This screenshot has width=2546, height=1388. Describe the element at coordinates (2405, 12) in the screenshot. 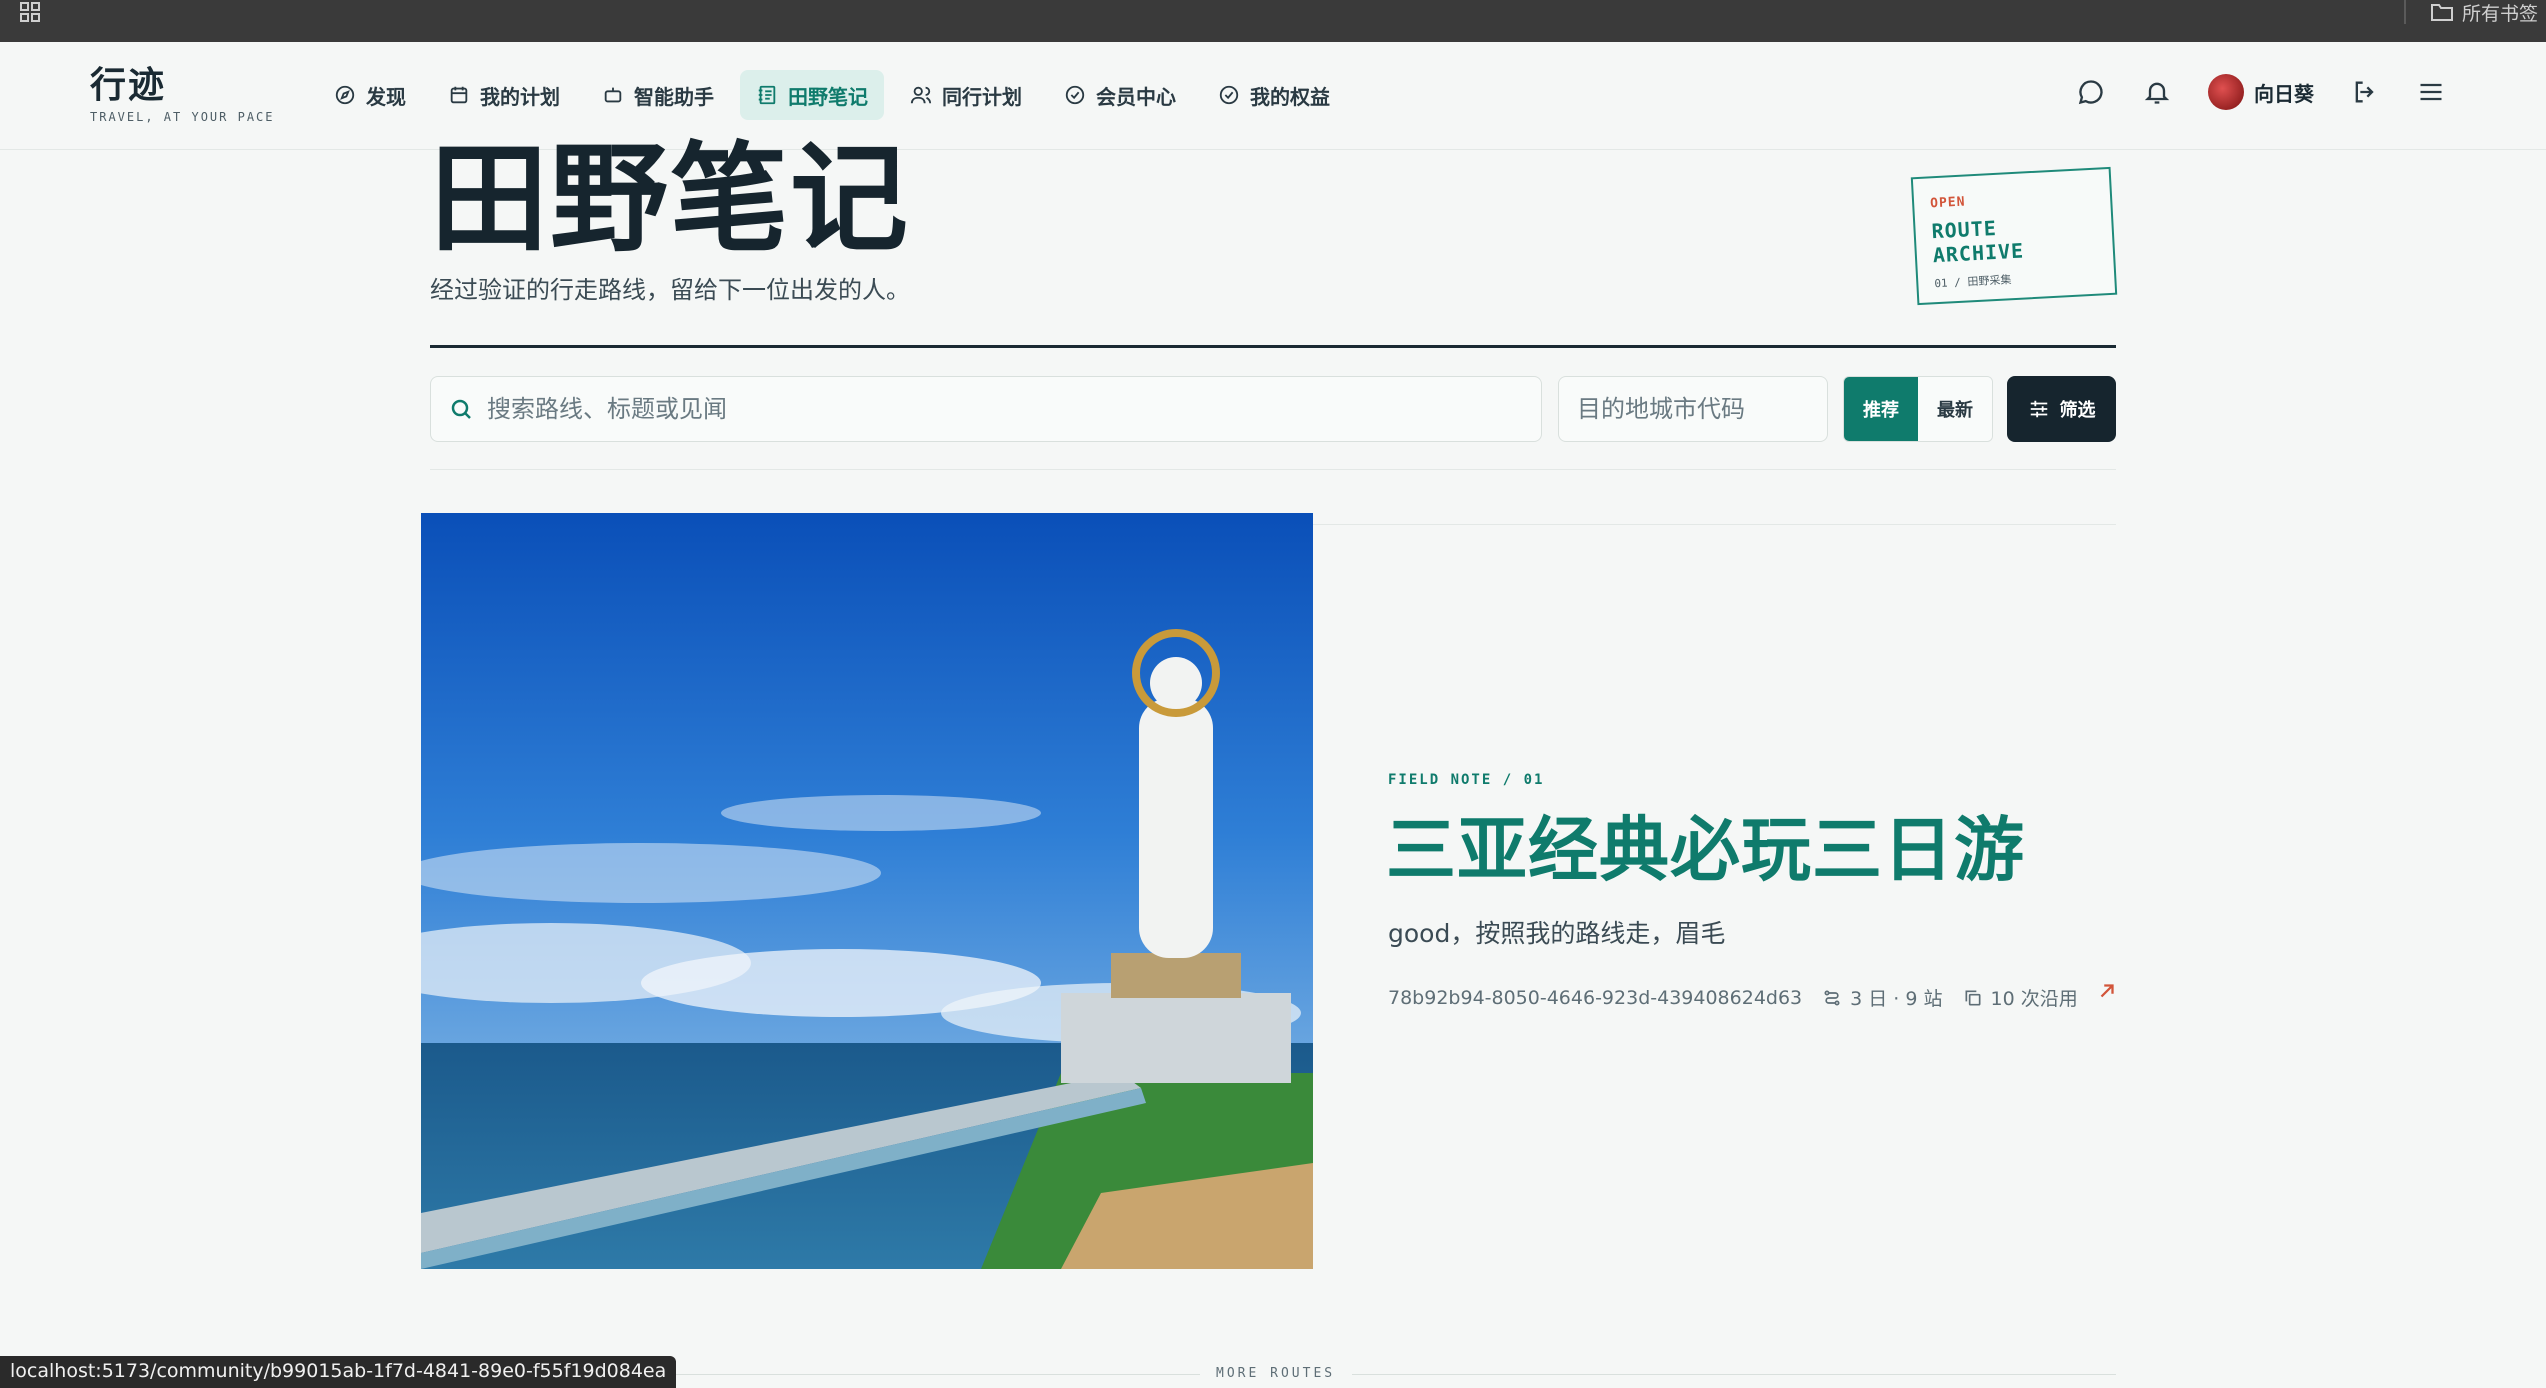

I see `bookmark-divider` at that location.